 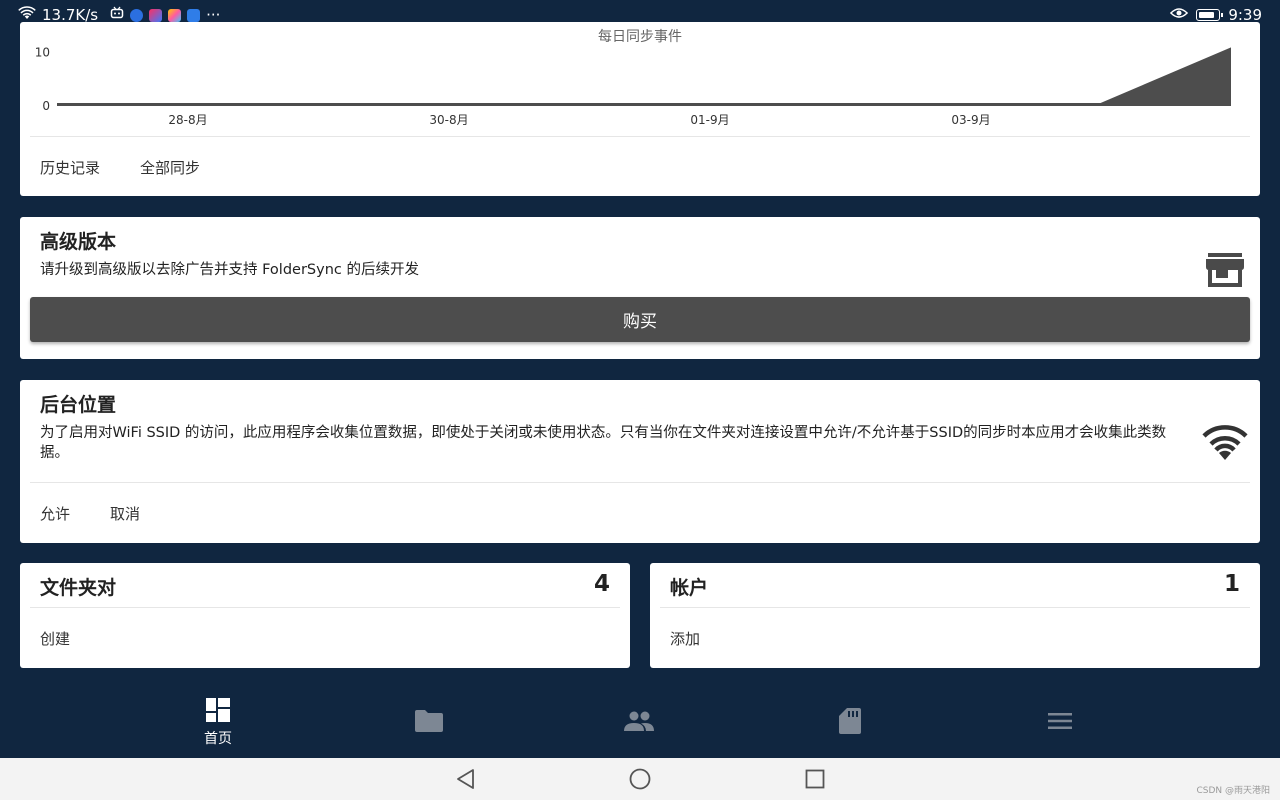 I want to click on wifi-icon, so click(x=1225, y=445).